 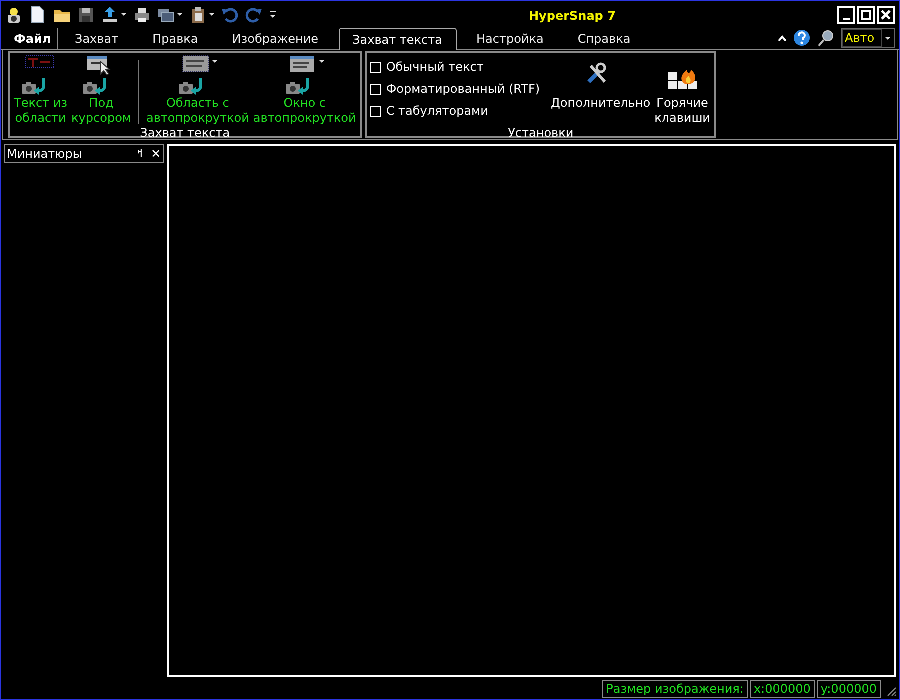 I want to click on redo-icon, so click(x=254, y=15).